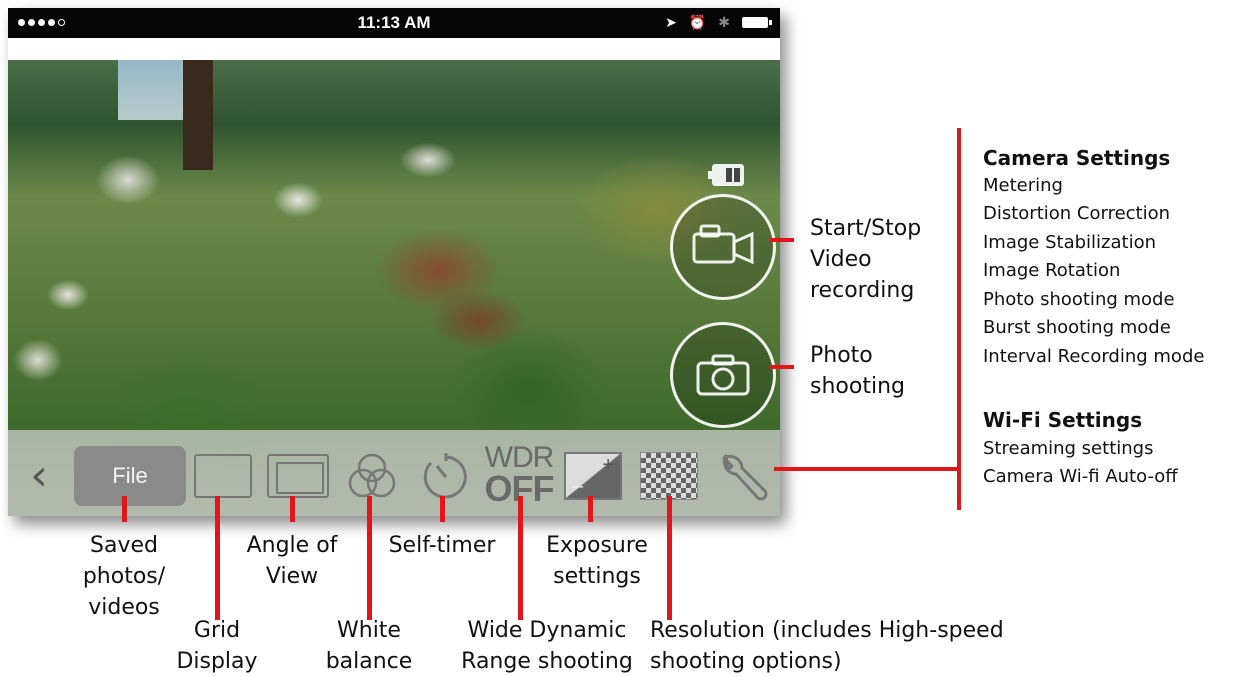  Describe the element at coordinates (726, 175) in the screenshot. I see `camera-battery-icon` at that location.